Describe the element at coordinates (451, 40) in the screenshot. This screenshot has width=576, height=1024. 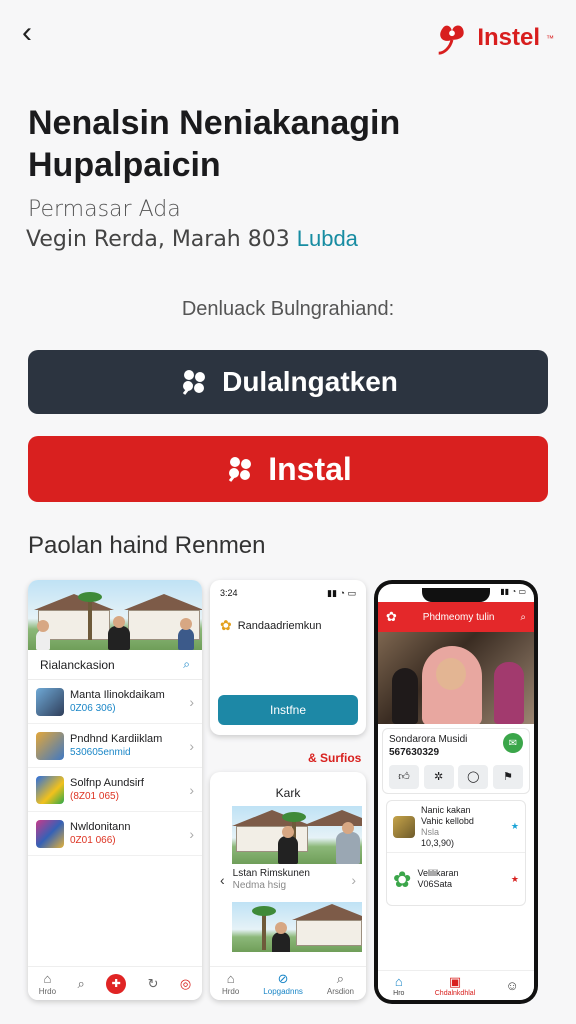
I see `brand-flower-icon` at that location.